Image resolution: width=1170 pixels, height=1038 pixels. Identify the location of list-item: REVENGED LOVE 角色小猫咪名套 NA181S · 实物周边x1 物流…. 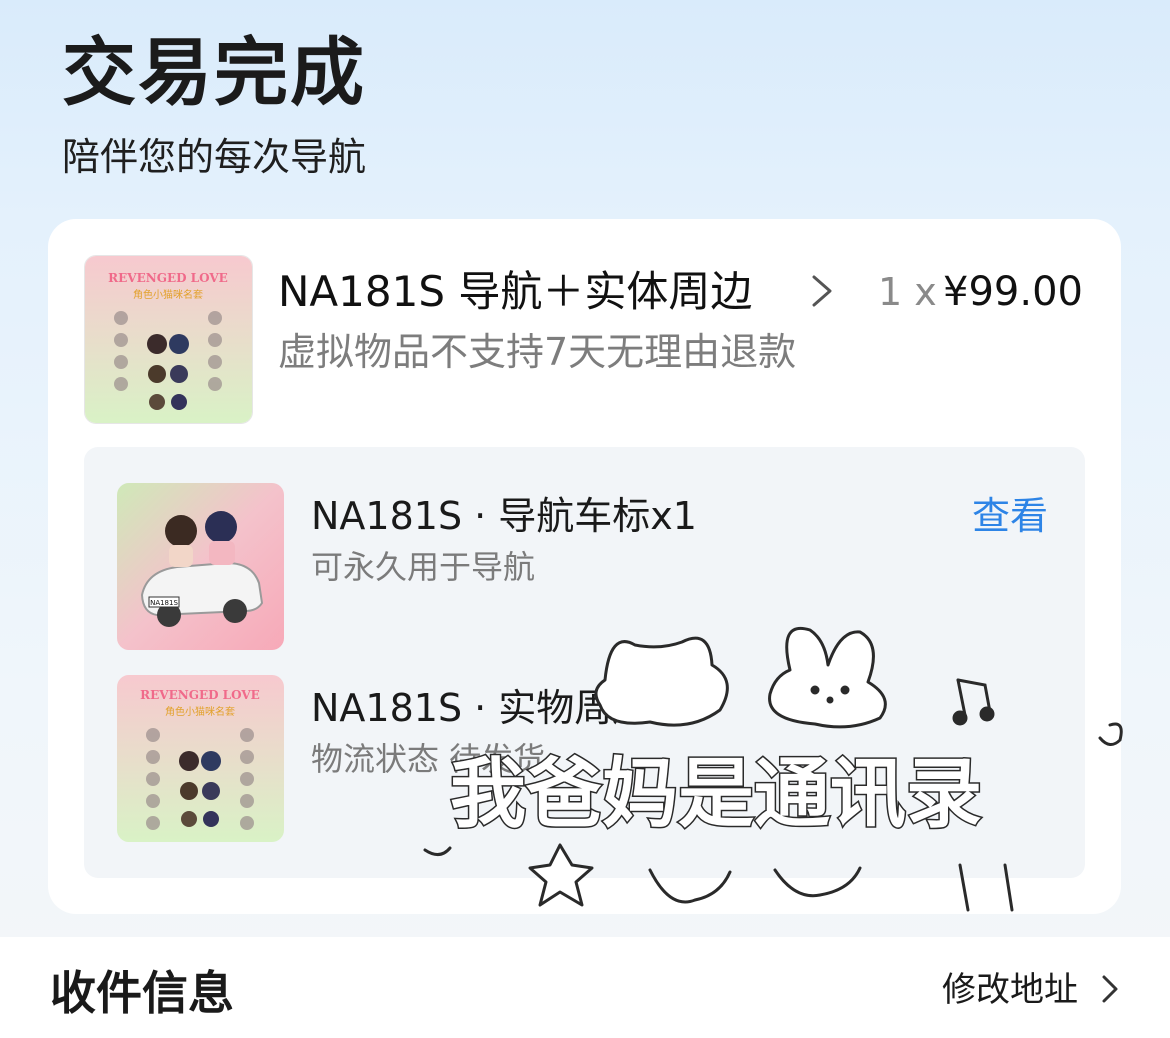
(601, 759).